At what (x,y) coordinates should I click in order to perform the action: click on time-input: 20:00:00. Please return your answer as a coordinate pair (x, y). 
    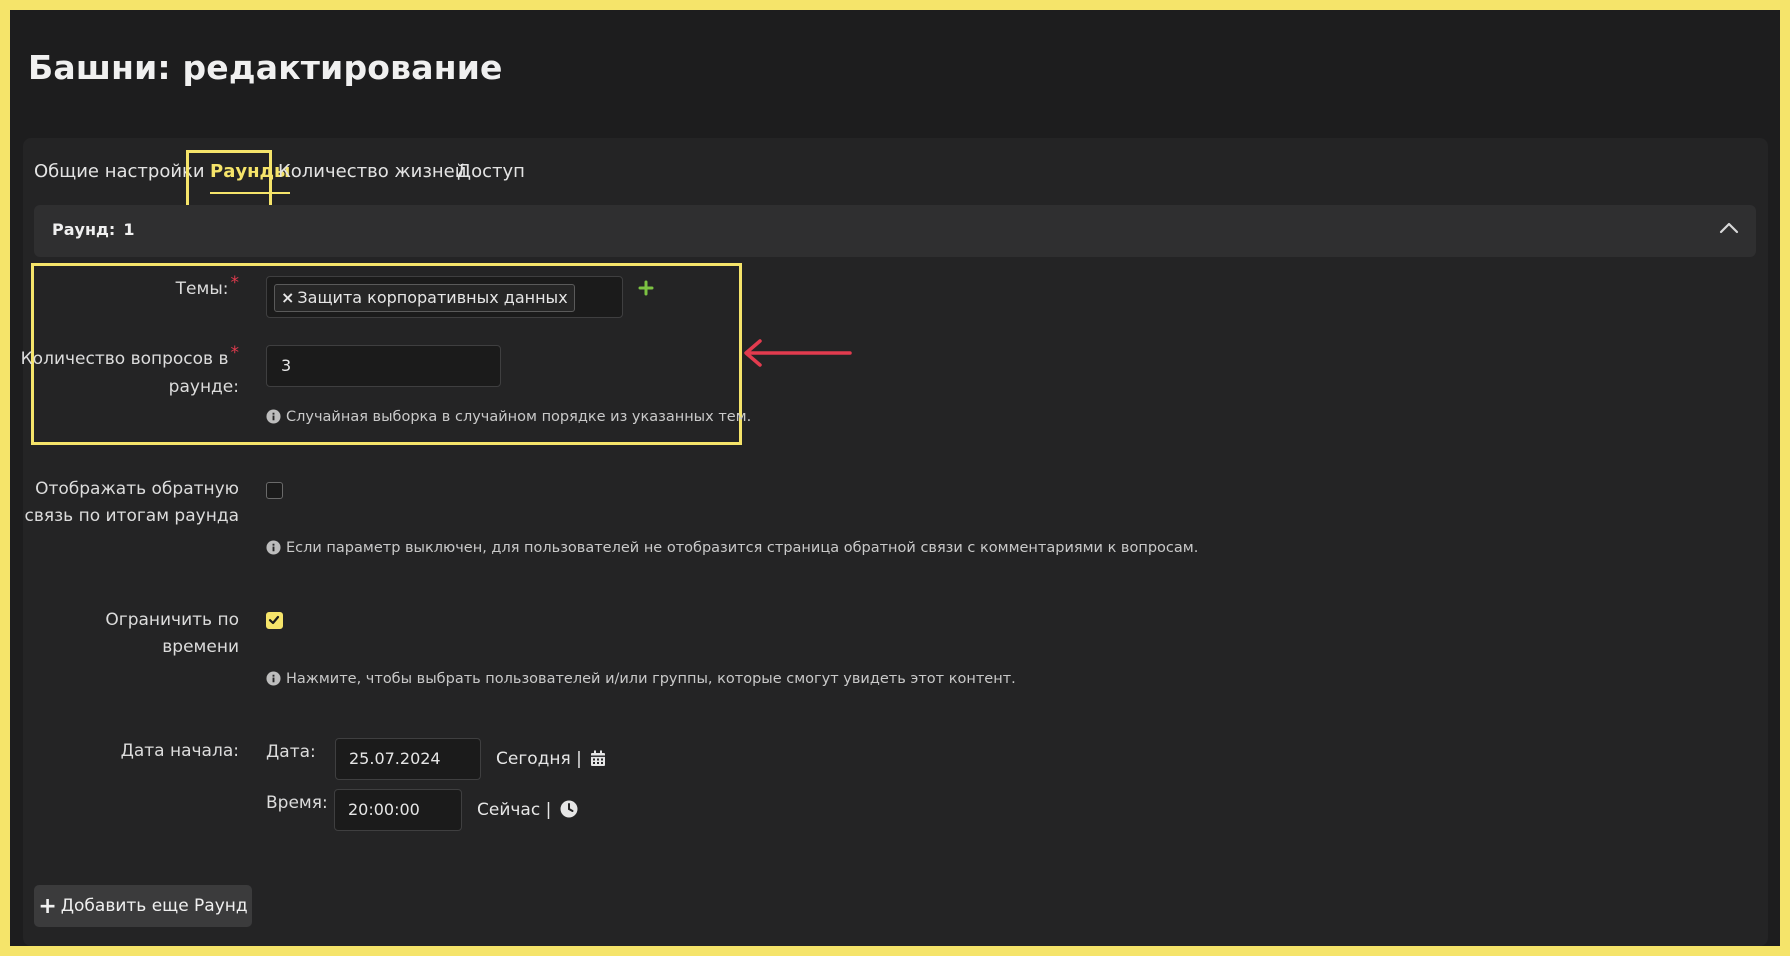
    Looking at the image, I should click on (398, 810).